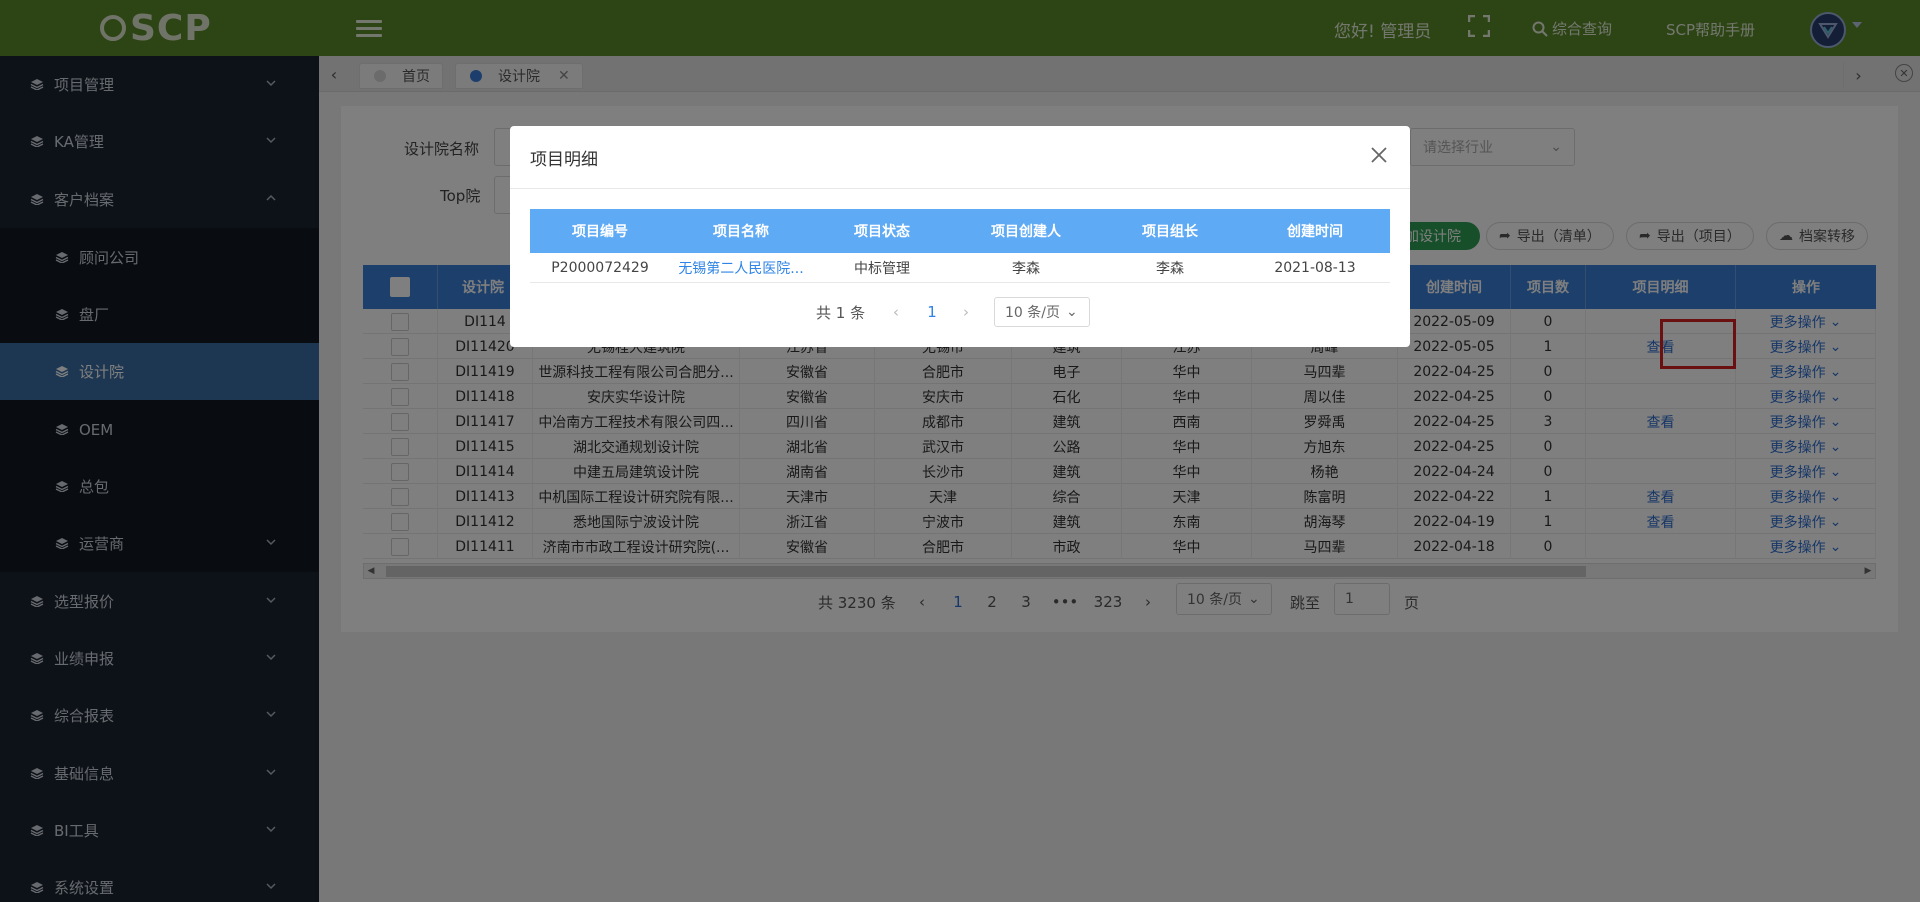 This screenshot has width=1920, height=902. I want to click on modal-page-1: 1, so click(932, 312).